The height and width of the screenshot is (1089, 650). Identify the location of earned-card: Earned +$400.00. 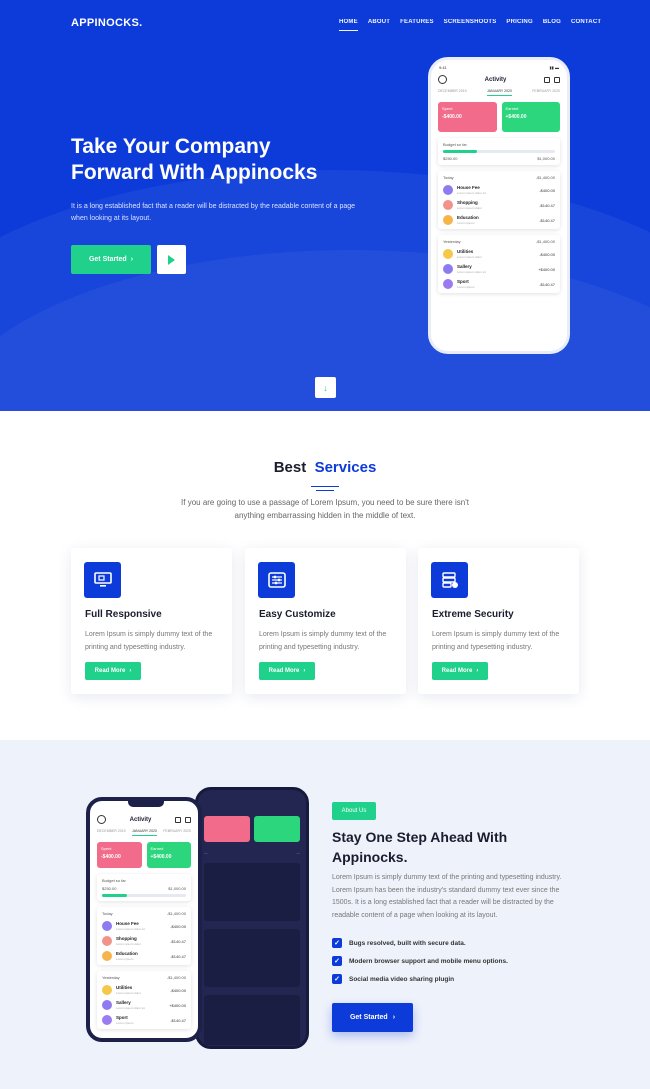
(530, 117).